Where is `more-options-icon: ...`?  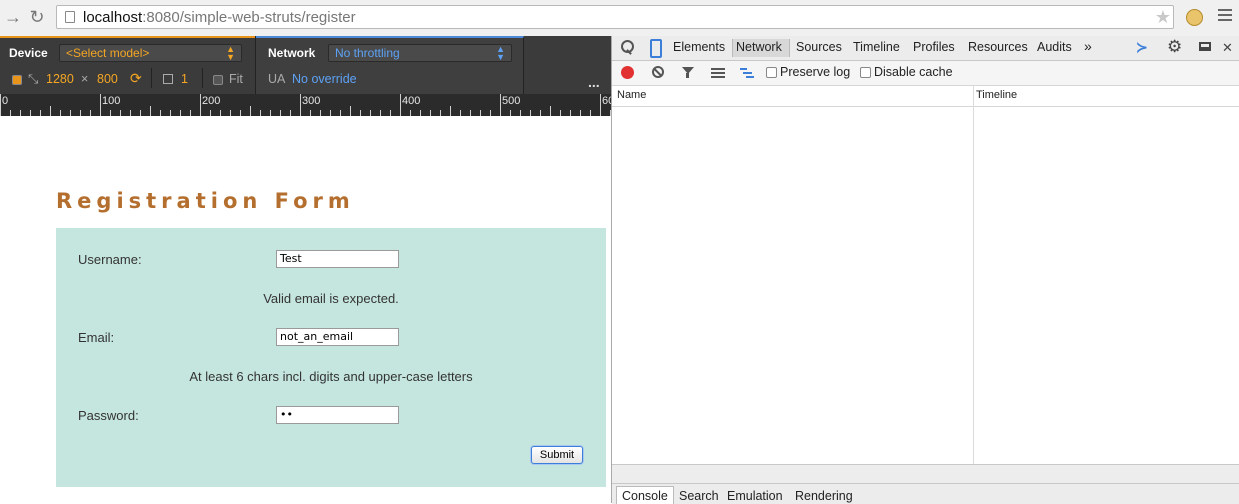
more-options-icon: ... is located at coordinates (594, 82).